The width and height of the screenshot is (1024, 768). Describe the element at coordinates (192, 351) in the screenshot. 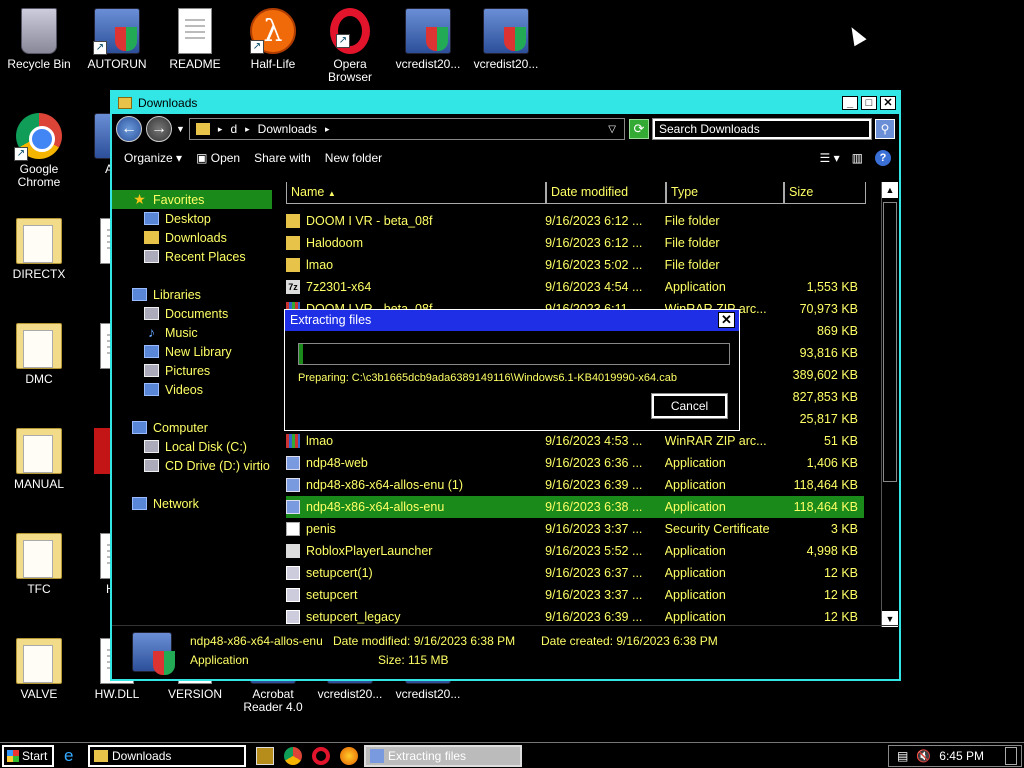

I see `nav-new-library: New Library` at that location.